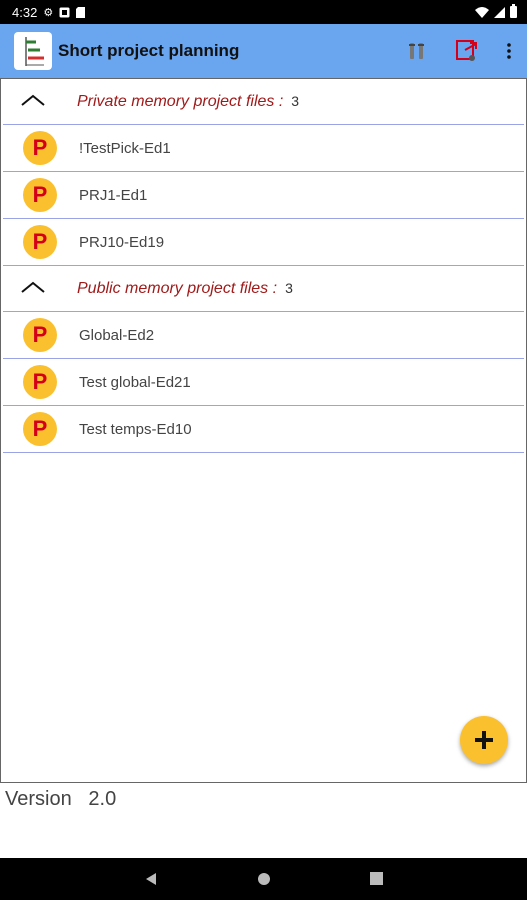  I want to click on list-item: P Test global-Ed21, so click(263, 382).